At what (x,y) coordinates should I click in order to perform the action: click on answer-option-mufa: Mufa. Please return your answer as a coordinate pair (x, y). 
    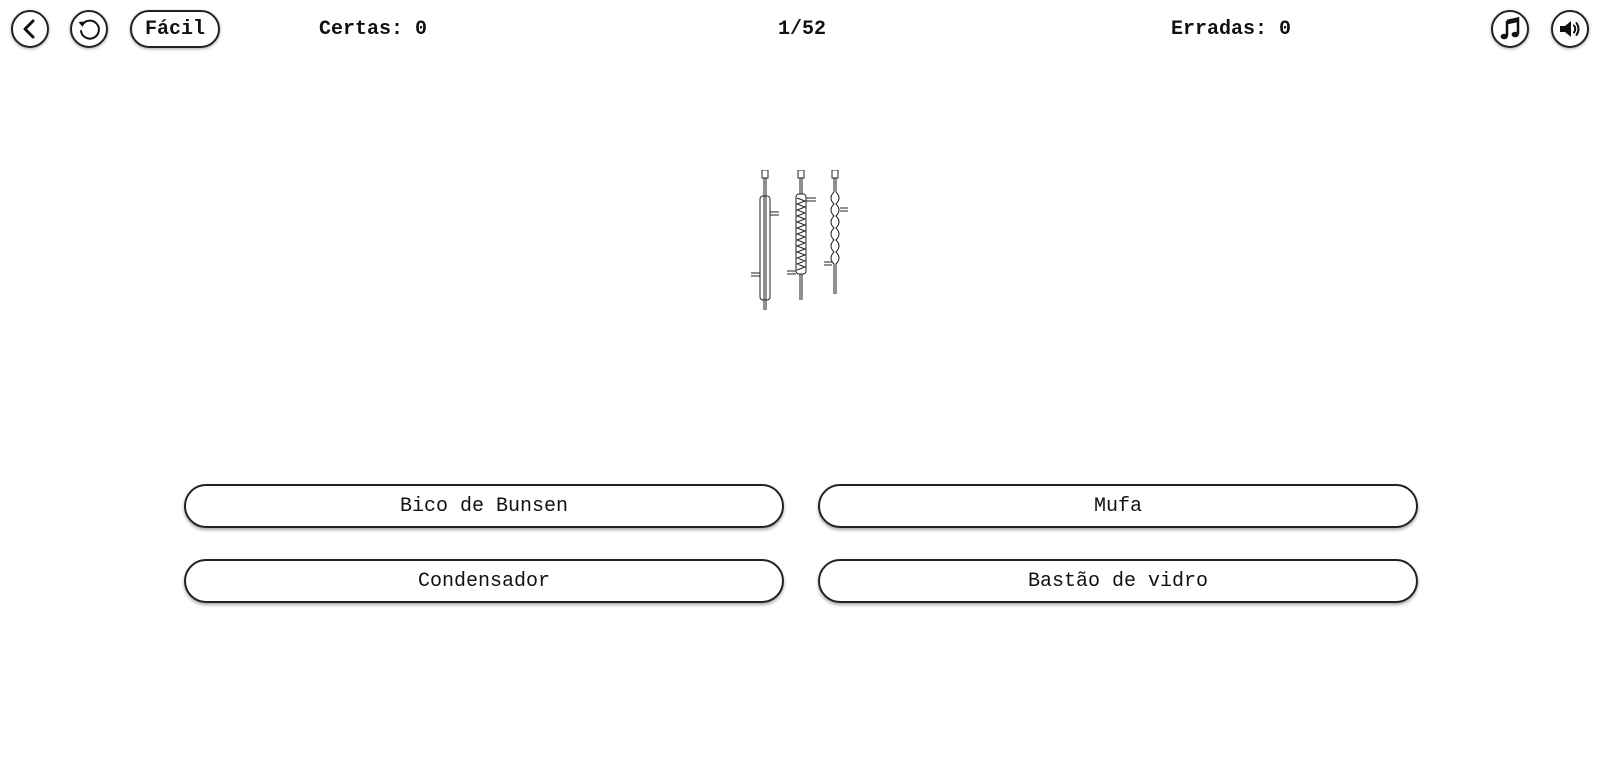
    Looking at the image, I should click on (1118, 506).